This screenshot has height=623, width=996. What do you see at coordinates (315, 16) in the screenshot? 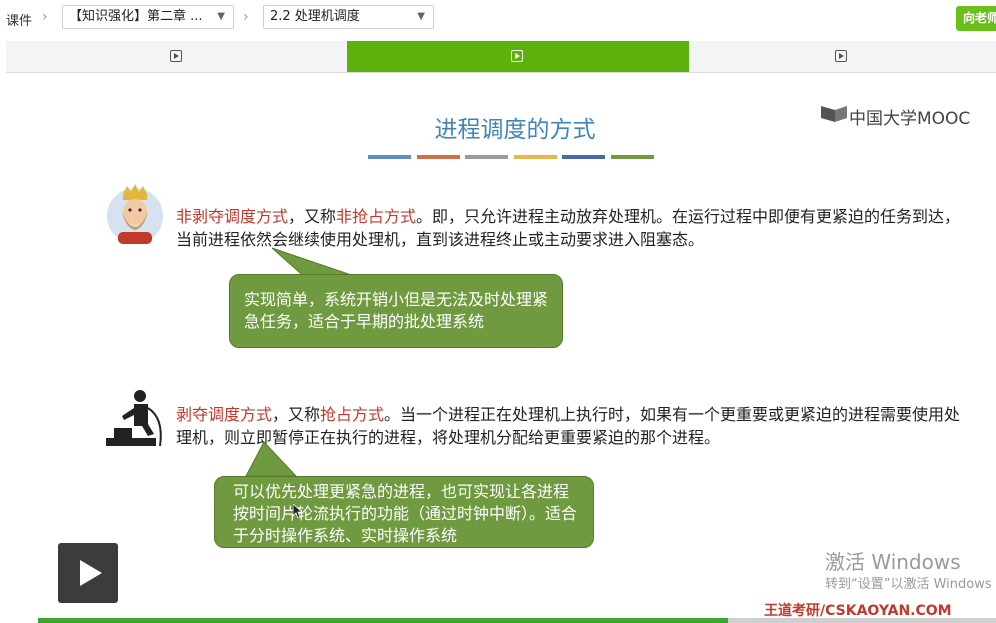
I see `section-select-value: 2.2 处理机调度` at bounding box center [315, 16].